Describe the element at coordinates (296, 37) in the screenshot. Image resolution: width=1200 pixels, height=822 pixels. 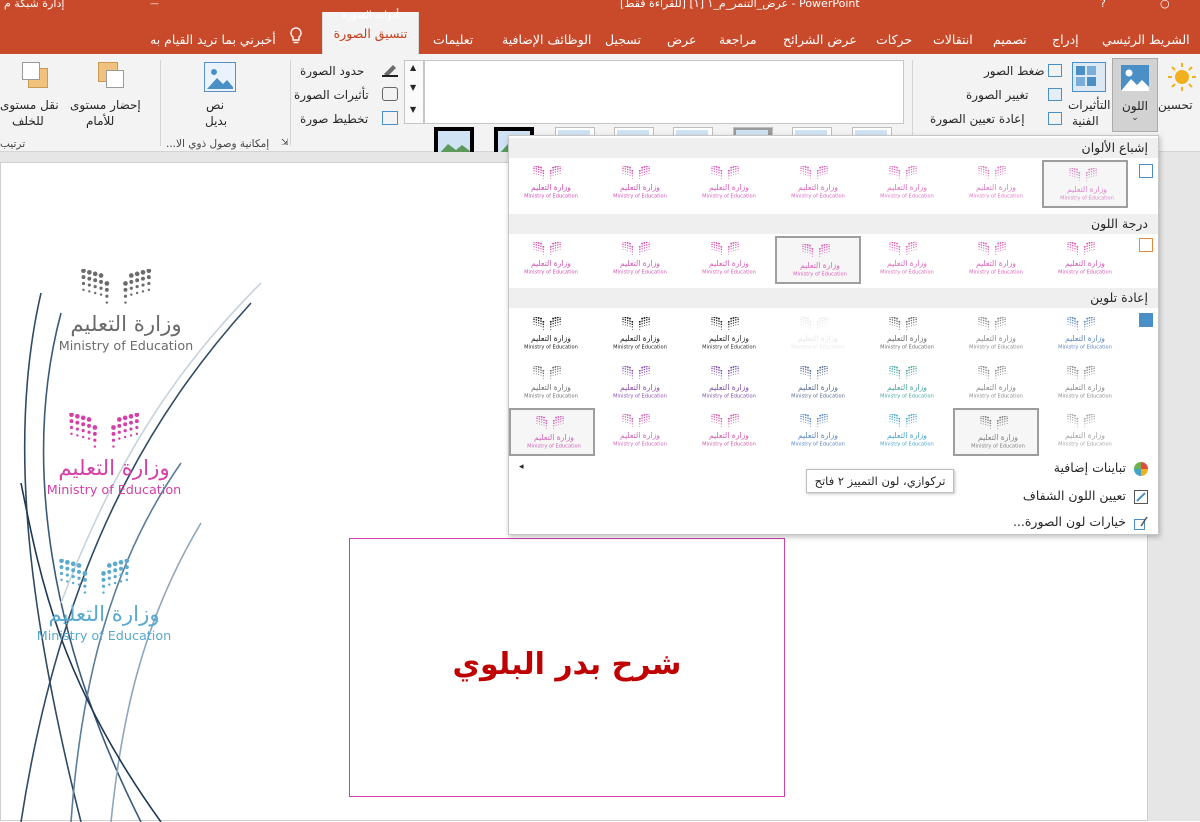
I see `lightbulb-icon` at that location.